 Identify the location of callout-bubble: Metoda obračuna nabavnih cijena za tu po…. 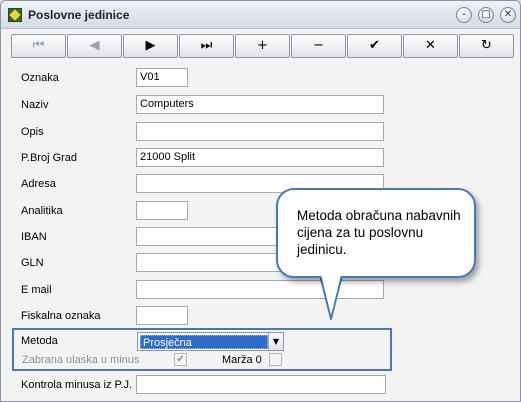
(376, 233).